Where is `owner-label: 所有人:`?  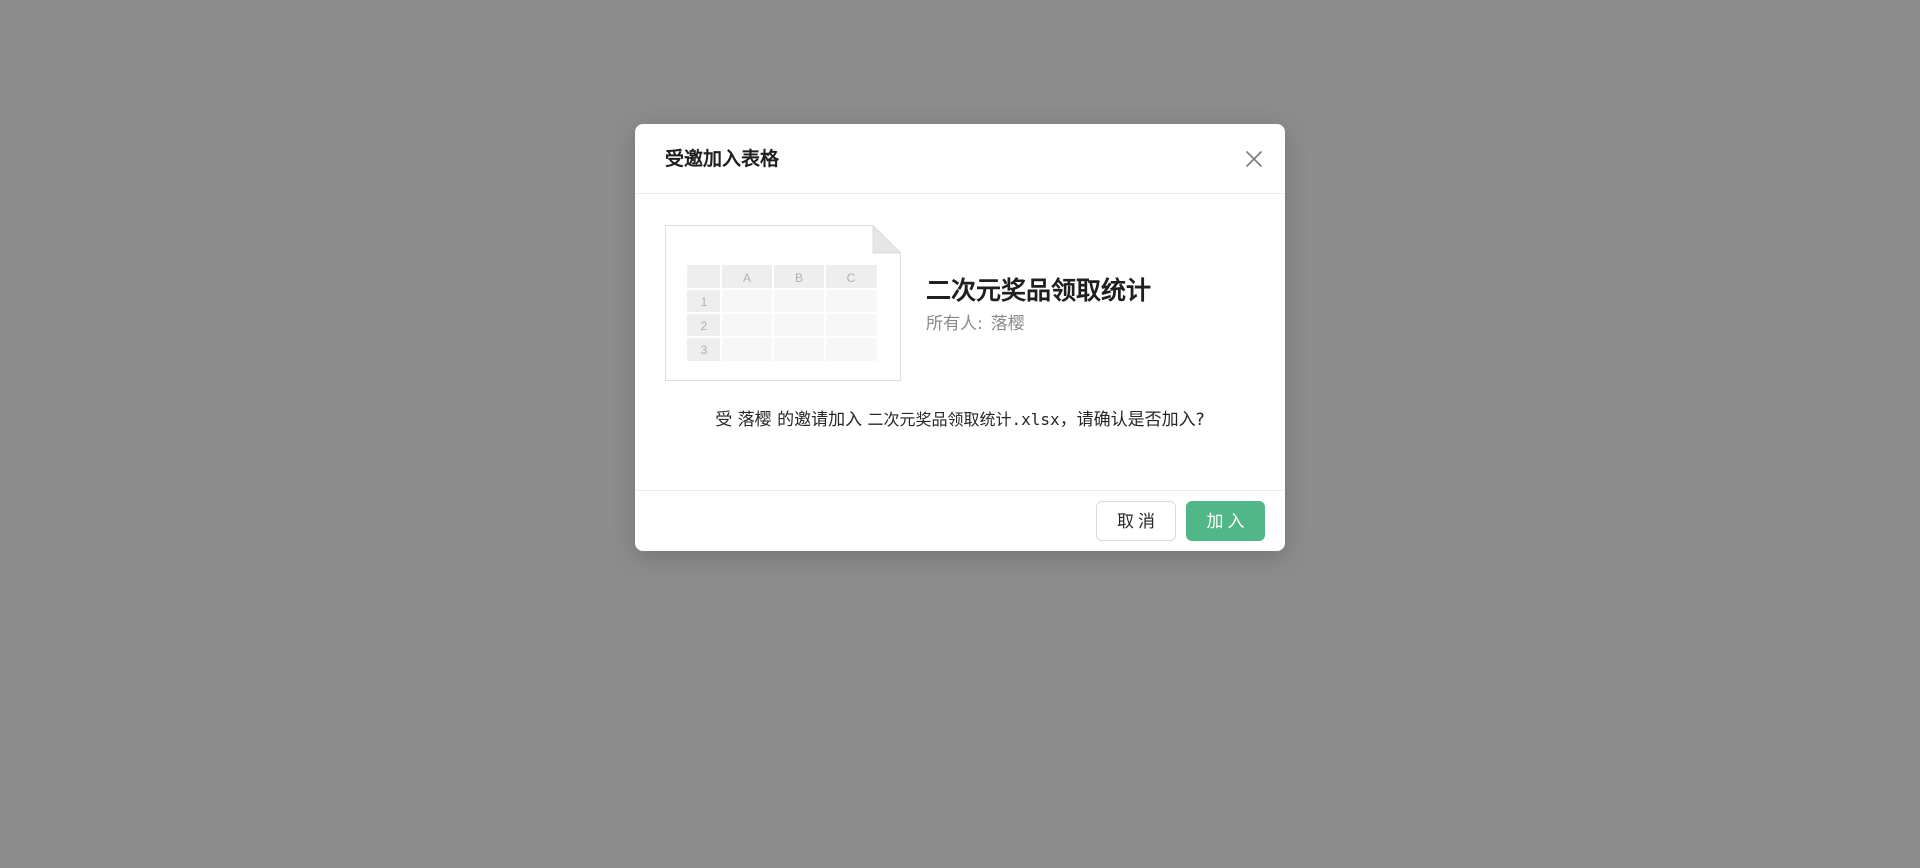
owner-label: 所有人: is located at coordinates (954, 324).